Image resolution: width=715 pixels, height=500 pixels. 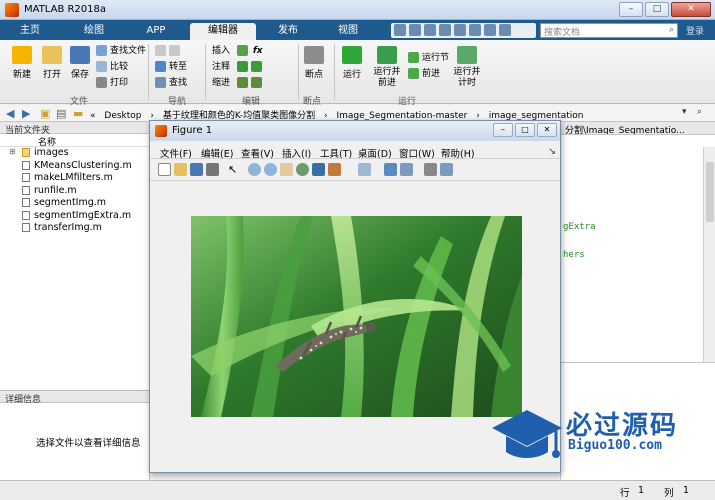 What do you see at coordinates (74, 228) in the screenshot?
I see `list-item: transferImg.m` at bounding box center [74, 228].